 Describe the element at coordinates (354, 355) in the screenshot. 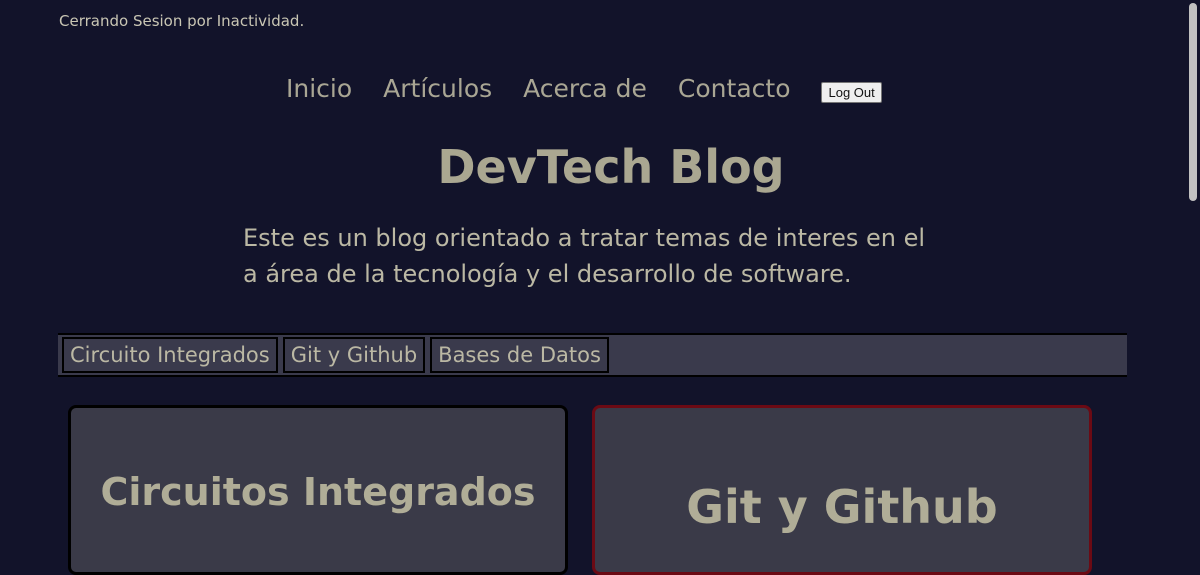

I see `category-git-github: Git y Github` at that location.